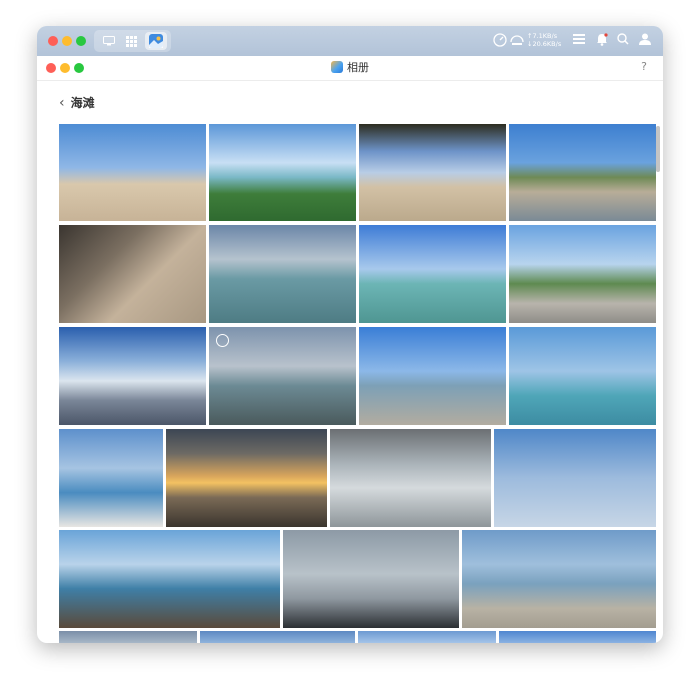 The width and height of the screenshot is (700, 693). I want to click on photo-sea-grass, so click(282, 172).